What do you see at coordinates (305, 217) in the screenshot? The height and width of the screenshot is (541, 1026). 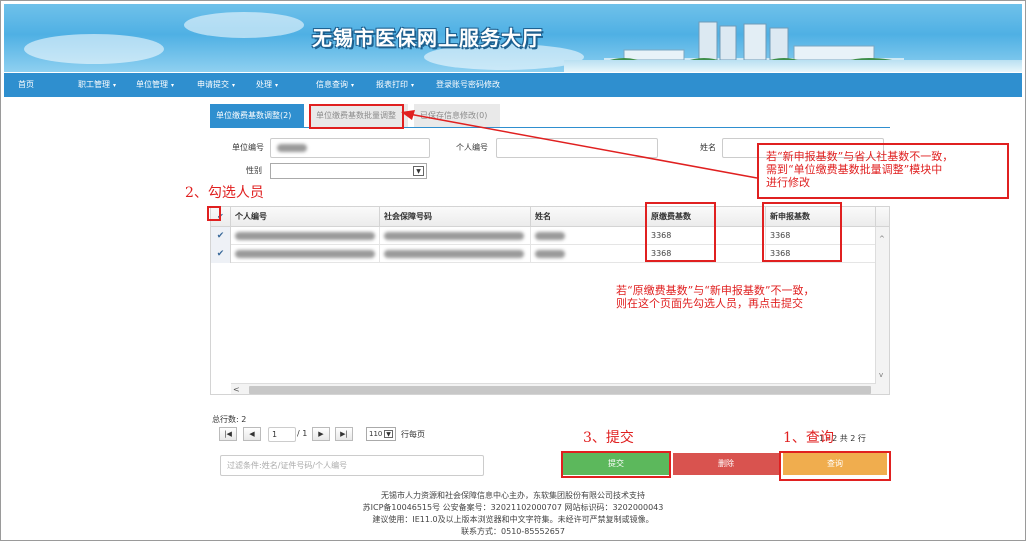 I see `col-person-no: 个人编号` at bounding box center [305, 217].